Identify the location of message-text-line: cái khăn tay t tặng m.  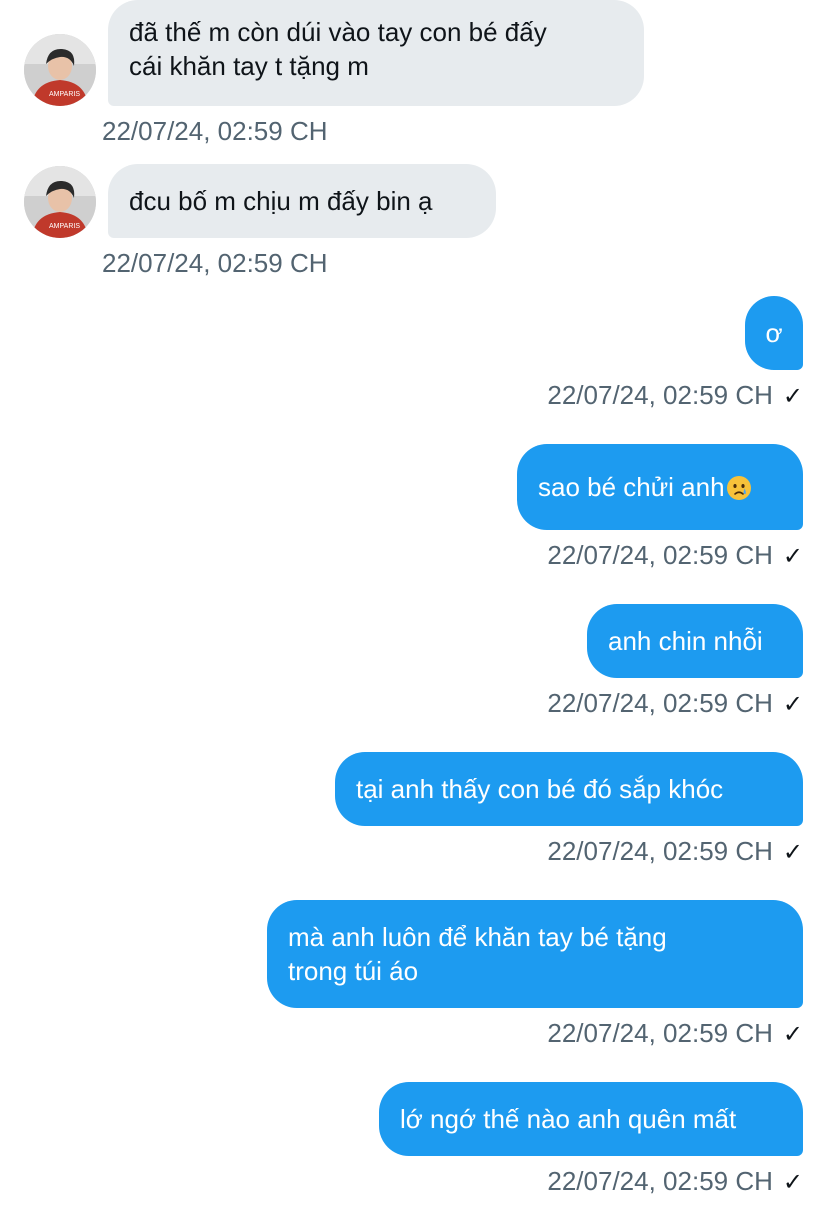
(249, 66).